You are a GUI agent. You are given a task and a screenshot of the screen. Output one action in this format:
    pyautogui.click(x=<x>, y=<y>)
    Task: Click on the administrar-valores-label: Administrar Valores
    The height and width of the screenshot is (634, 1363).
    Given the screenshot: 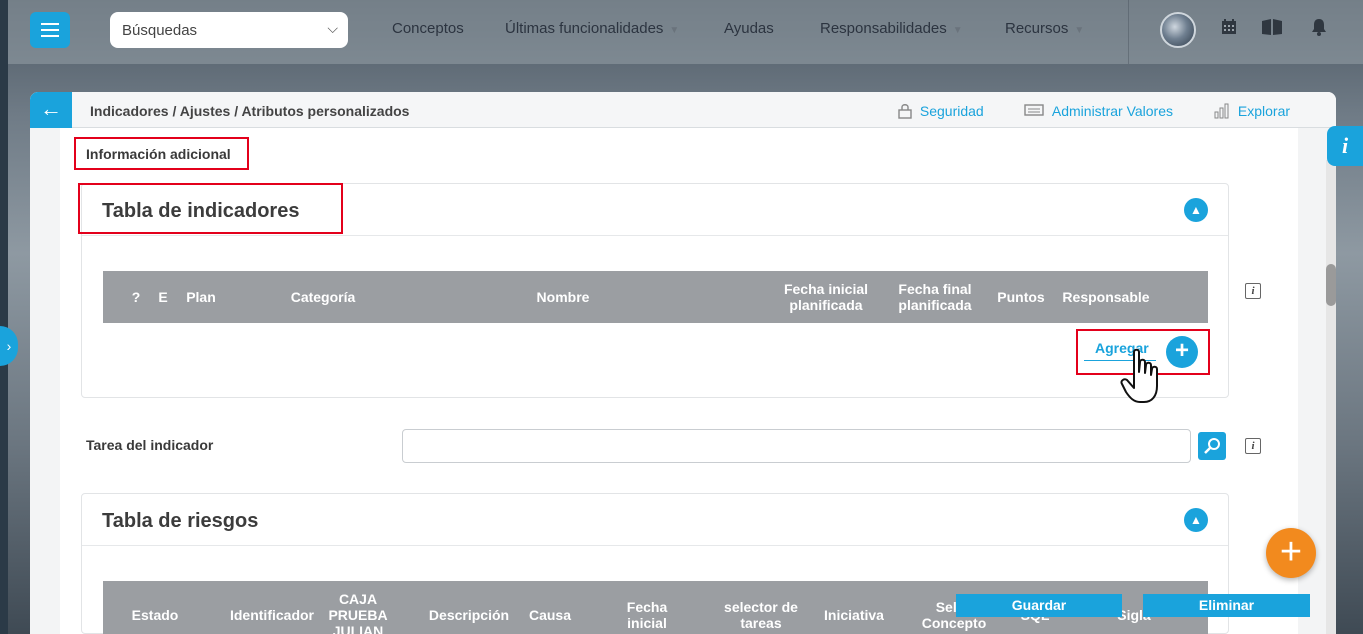 What is the action you would take?
    pyautogui.click(x=1112, y=111)
    